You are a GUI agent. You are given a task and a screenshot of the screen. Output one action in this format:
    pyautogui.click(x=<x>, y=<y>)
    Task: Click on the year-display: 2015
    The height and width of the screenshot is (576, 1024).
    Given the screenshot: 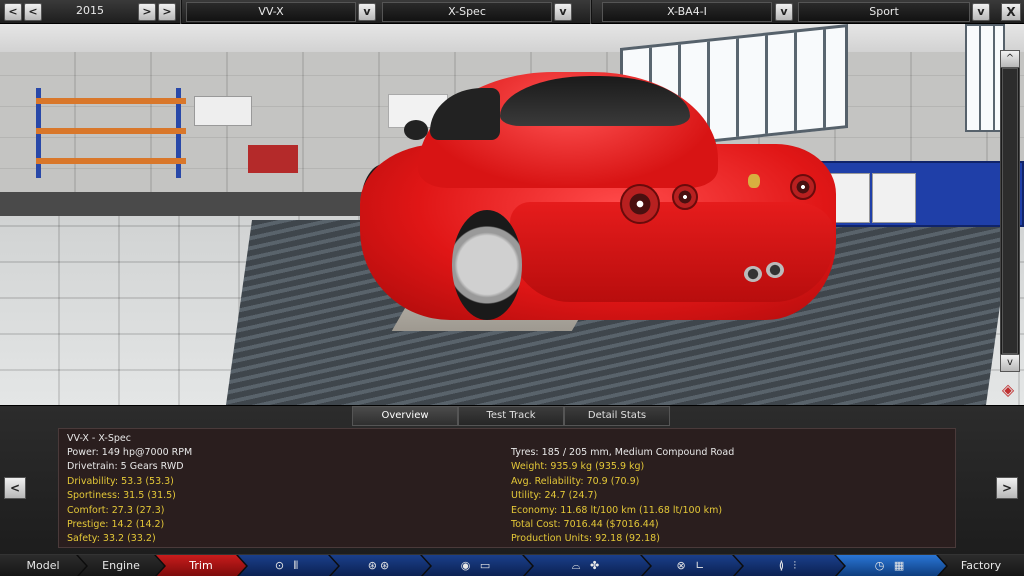 What is the action you would take?
    pyautogui.click(x=90, y=10)
    